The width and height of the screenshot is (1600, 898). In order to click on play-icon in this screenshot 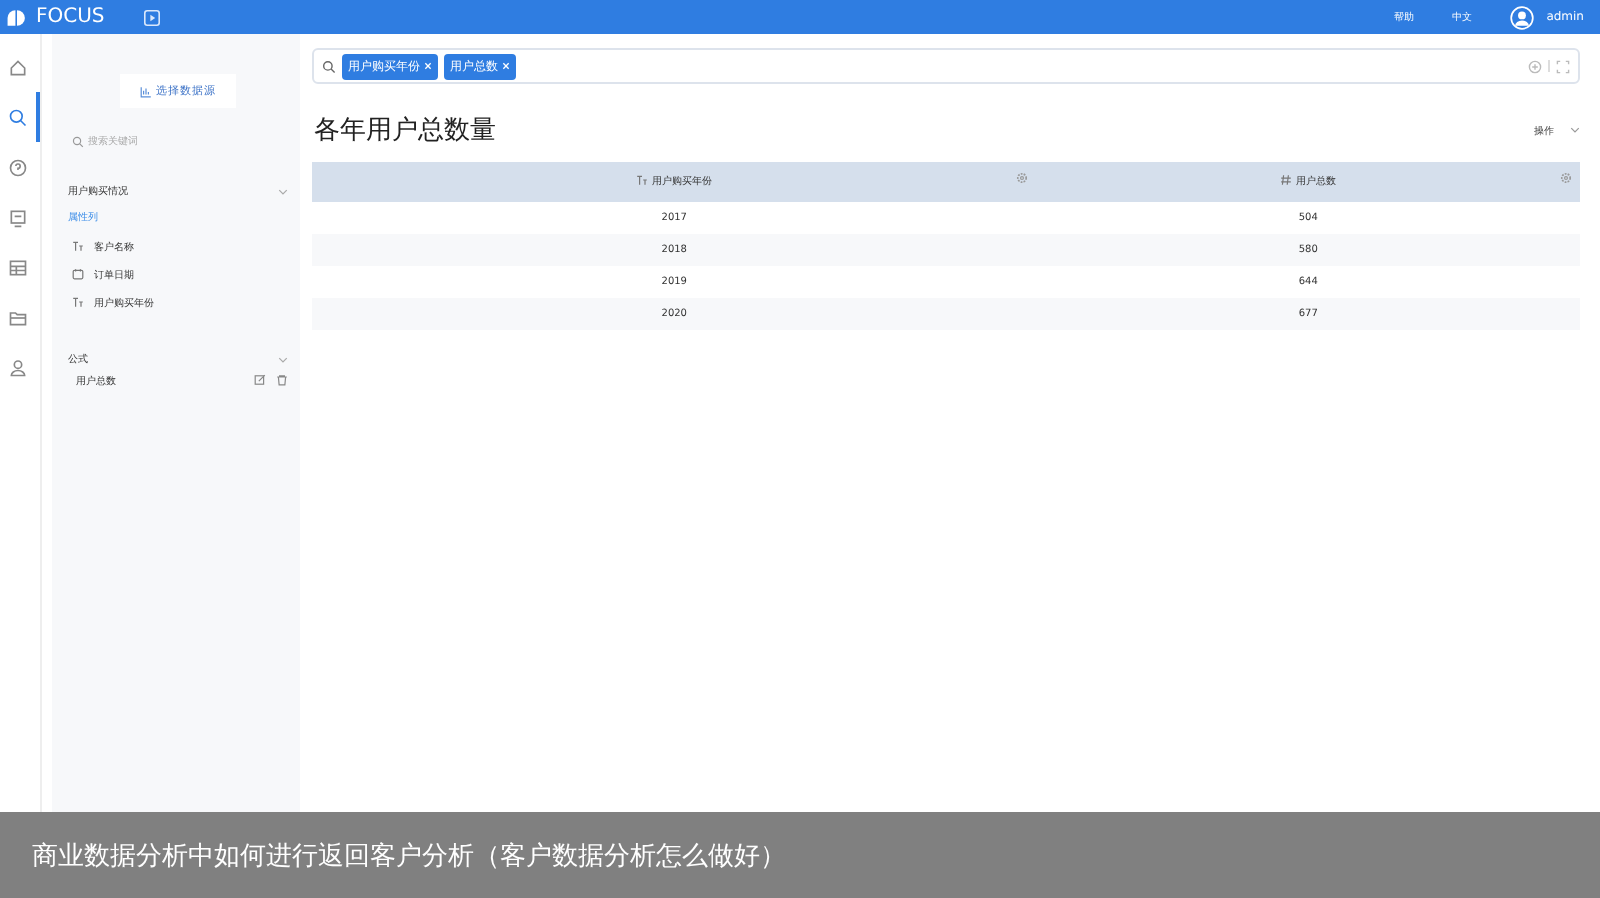, I will do `click(152, 17)`.